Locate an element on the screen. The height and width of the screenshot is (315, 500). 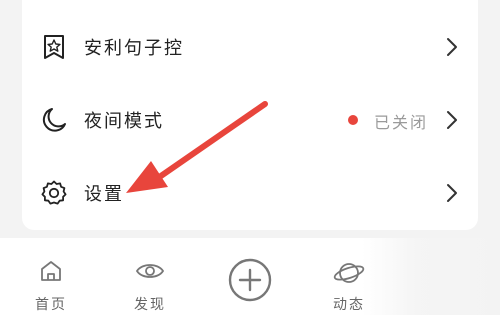
tab-label: 动态 is located at coordinates (349, 305).